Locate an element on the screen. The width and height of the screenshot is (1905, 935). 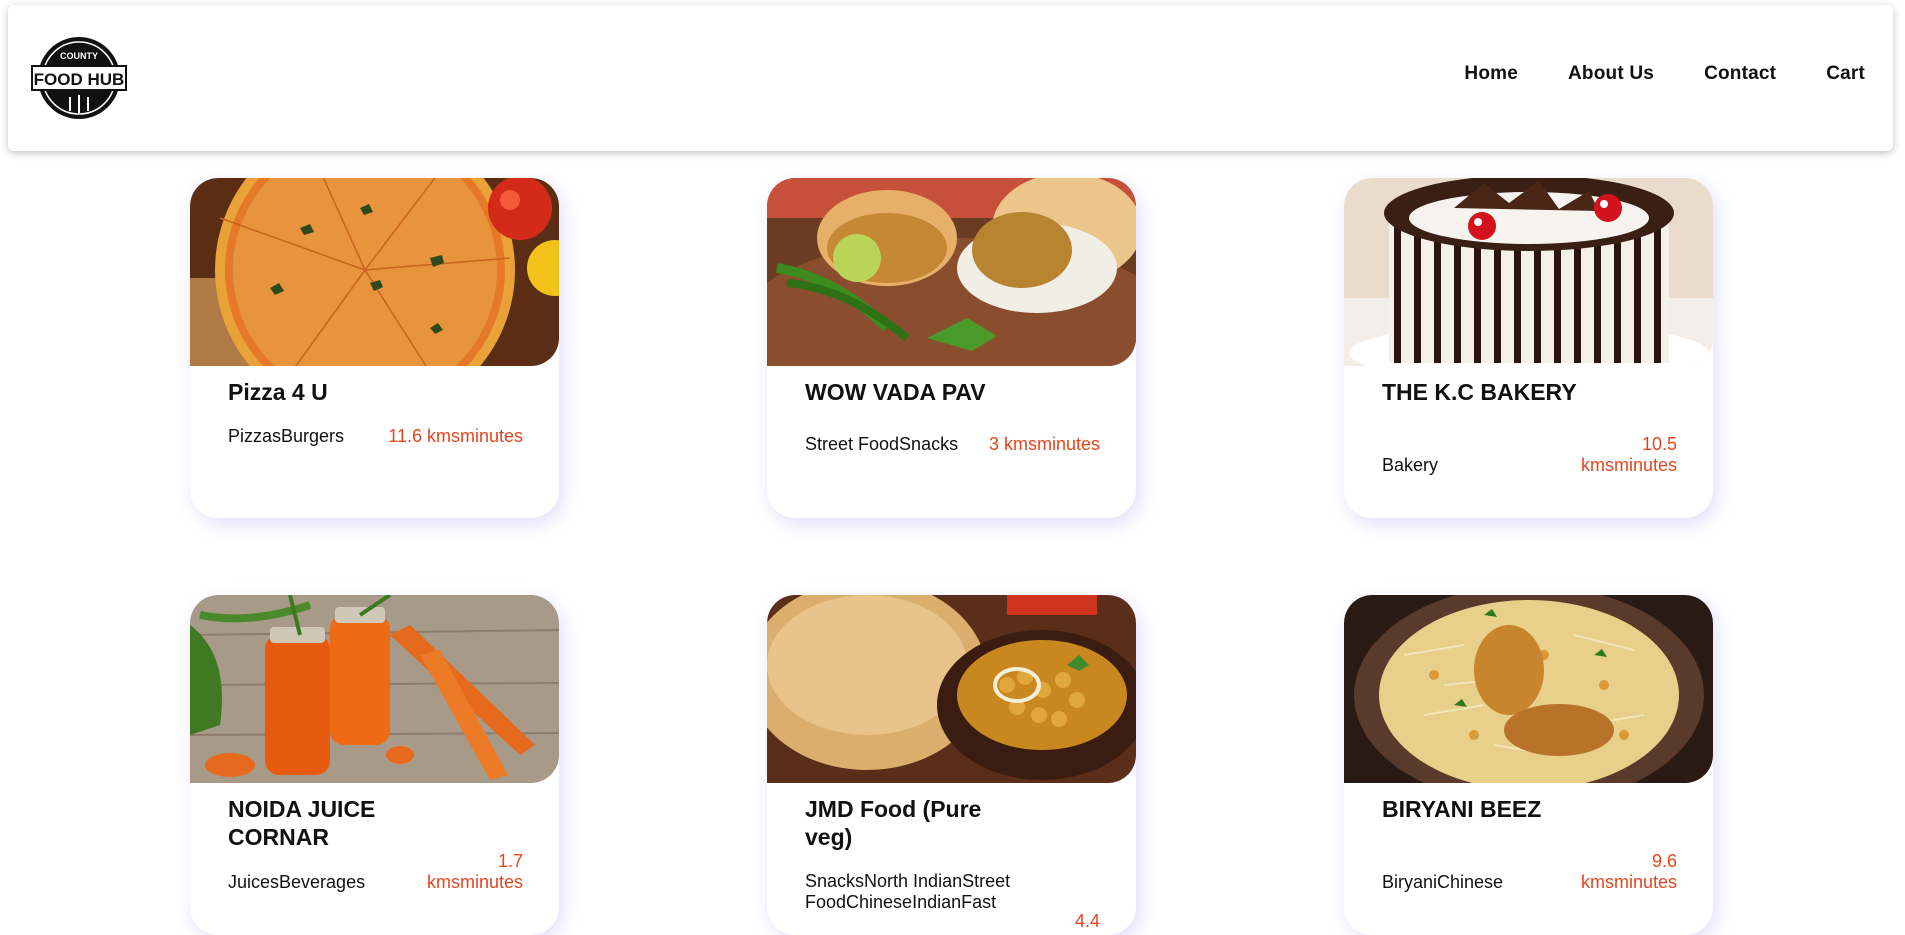
restaurant-meta: Street FoodSnacks 3 kmsminutes is located at coordinates (952, 444).